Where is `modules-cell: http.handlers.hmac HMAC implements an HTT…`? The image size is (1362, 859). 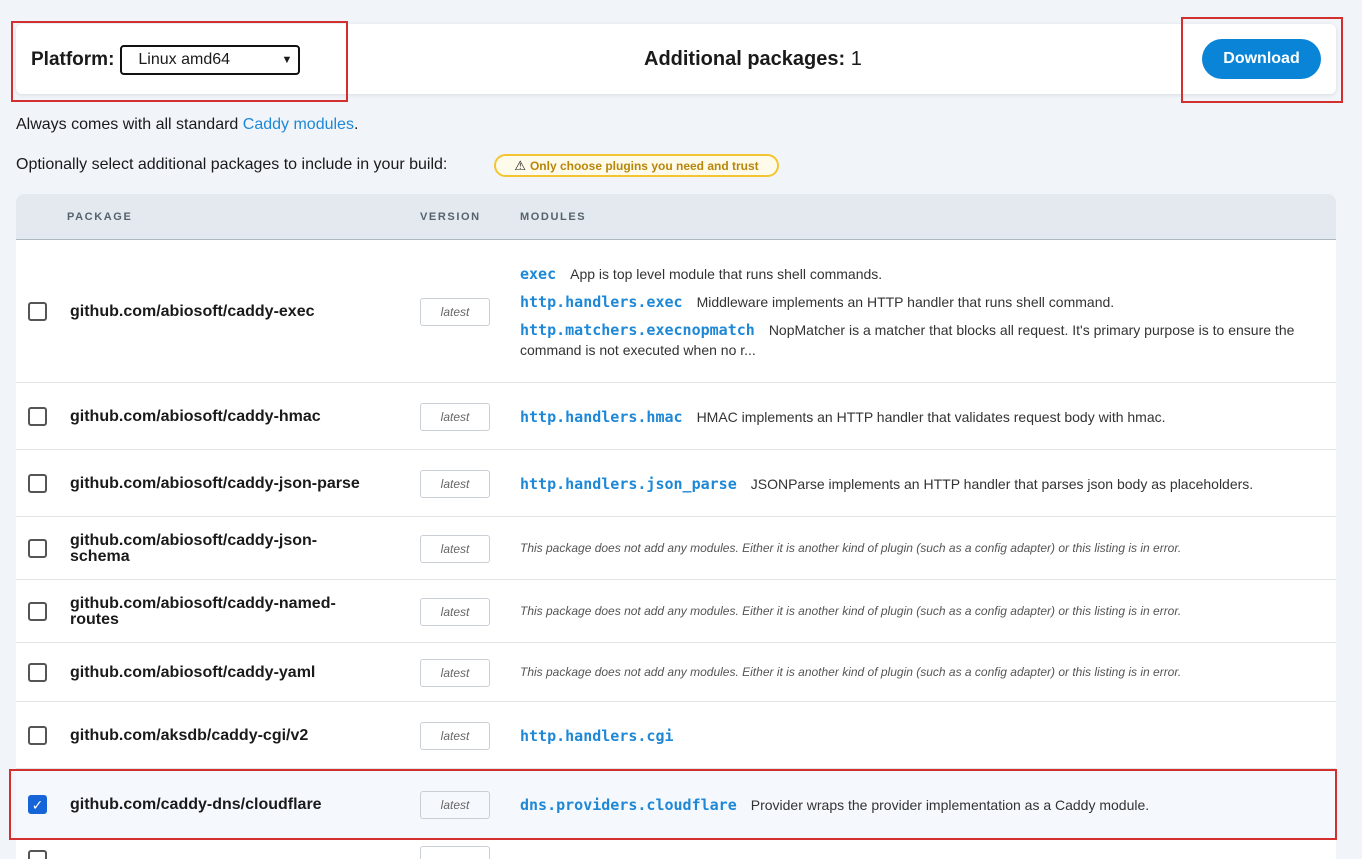 modules-cell: http.handlers.hmac HMAC implements an HTT… is located at coordinates (915, 417).